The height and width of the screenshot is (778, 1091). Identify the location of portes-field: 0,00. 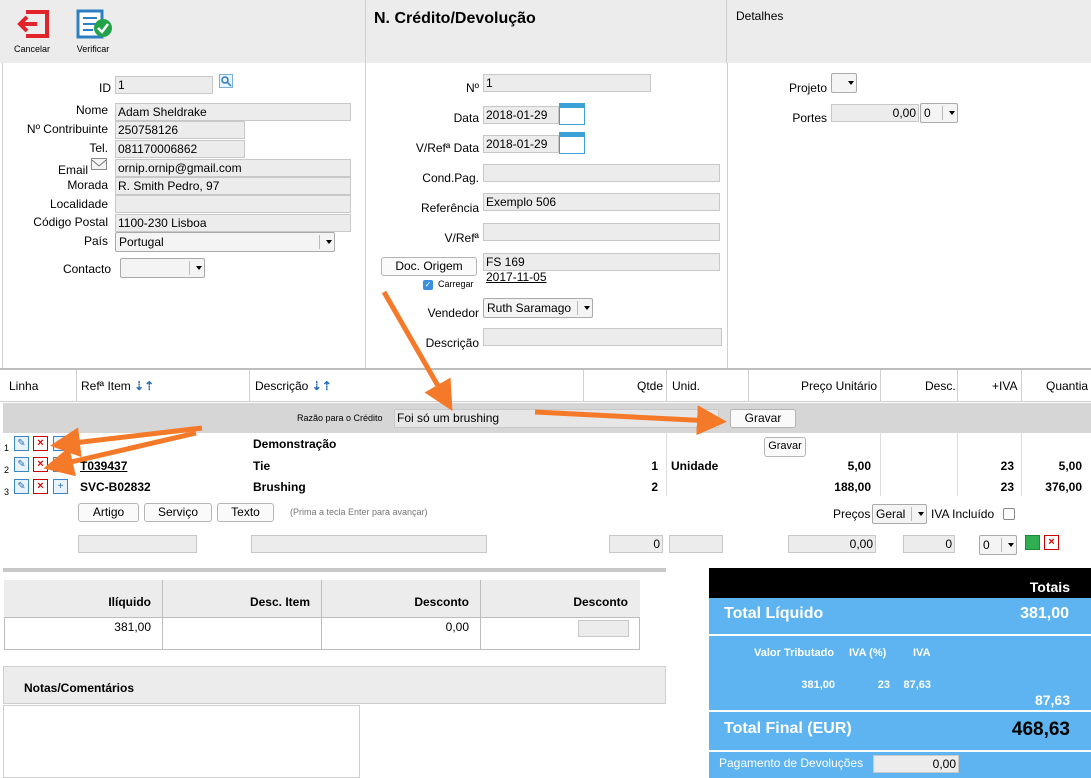
(875, 113).